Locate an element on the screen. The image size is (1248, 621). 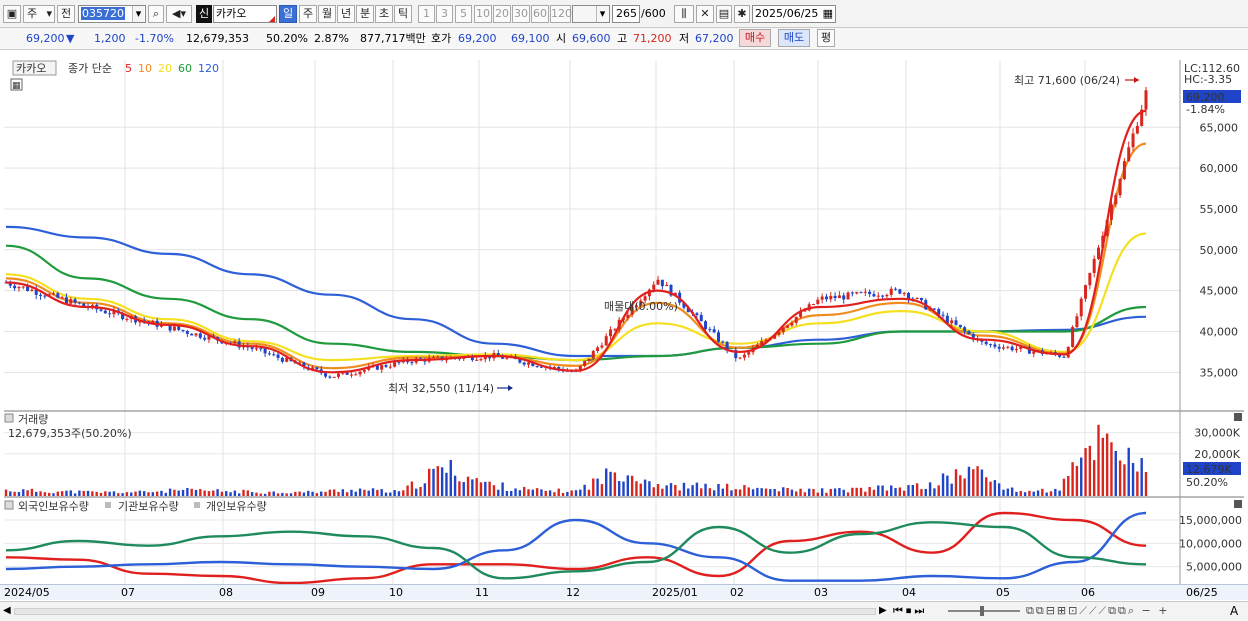
interval-button-5: 5 is located at coordinates (463, 14).